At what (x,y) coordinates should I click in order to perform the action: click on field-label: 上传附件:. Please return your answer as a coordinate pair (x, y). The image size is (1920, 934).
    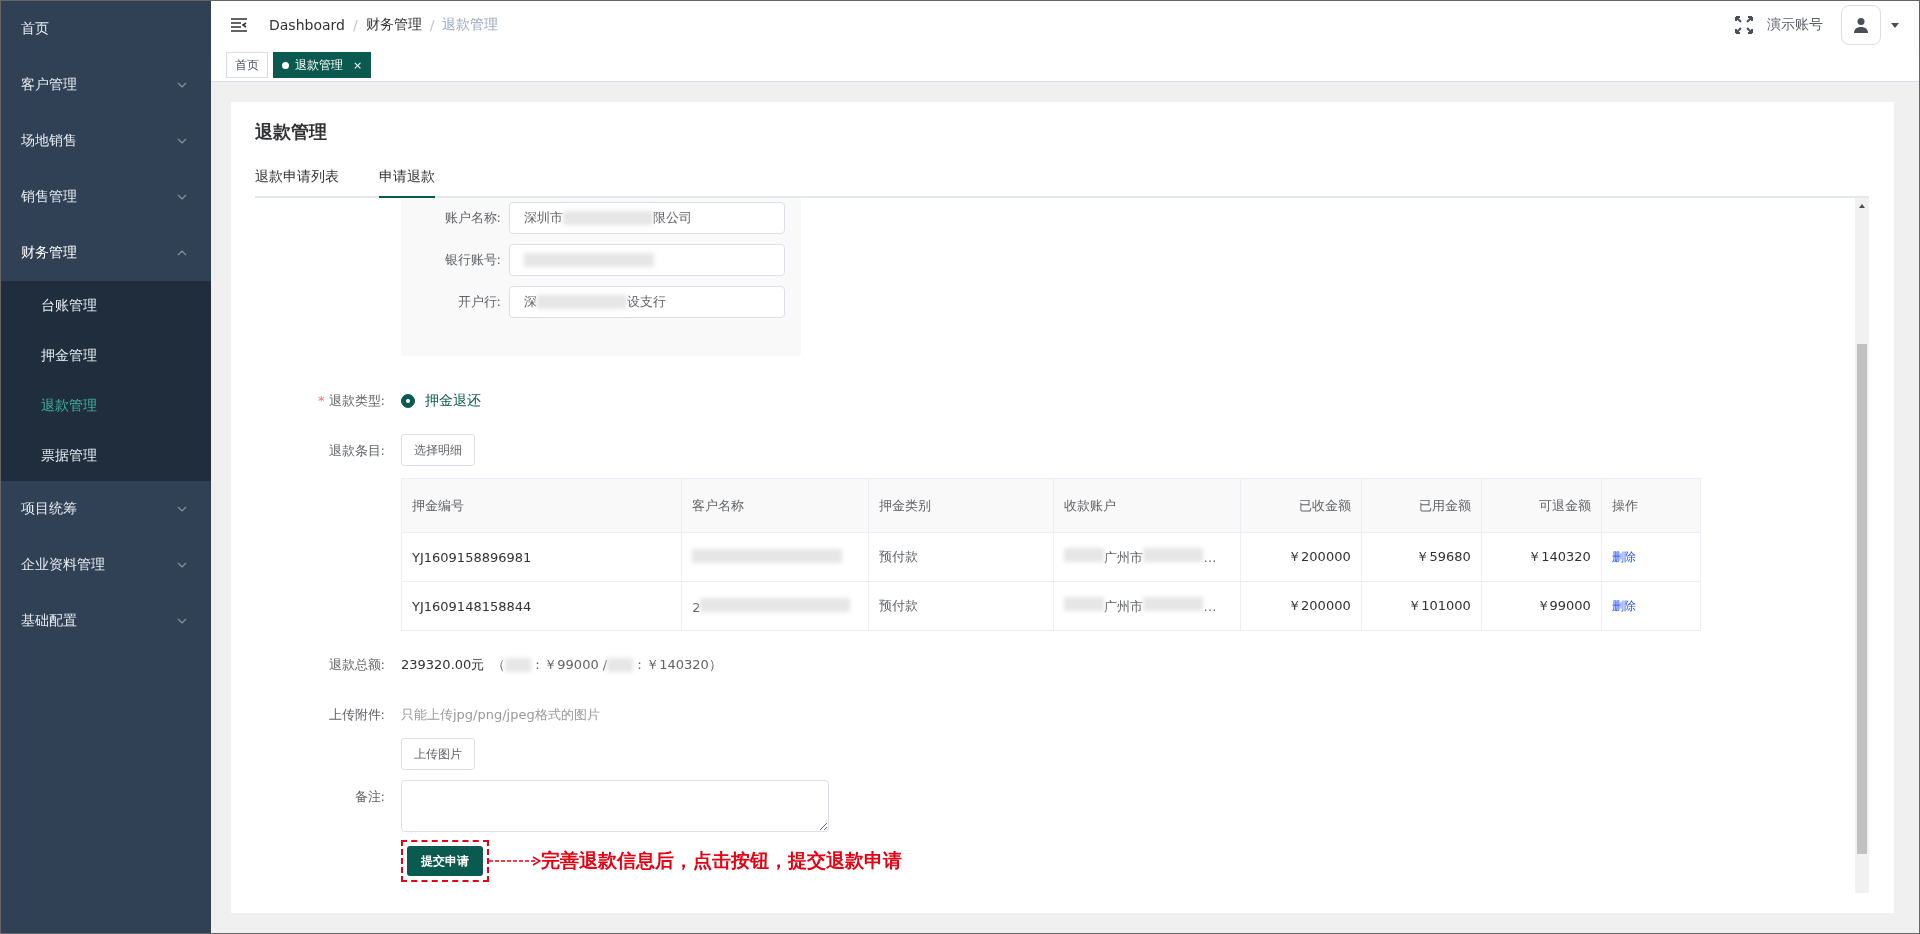
    Looking at the image, I should click on (356, 715).